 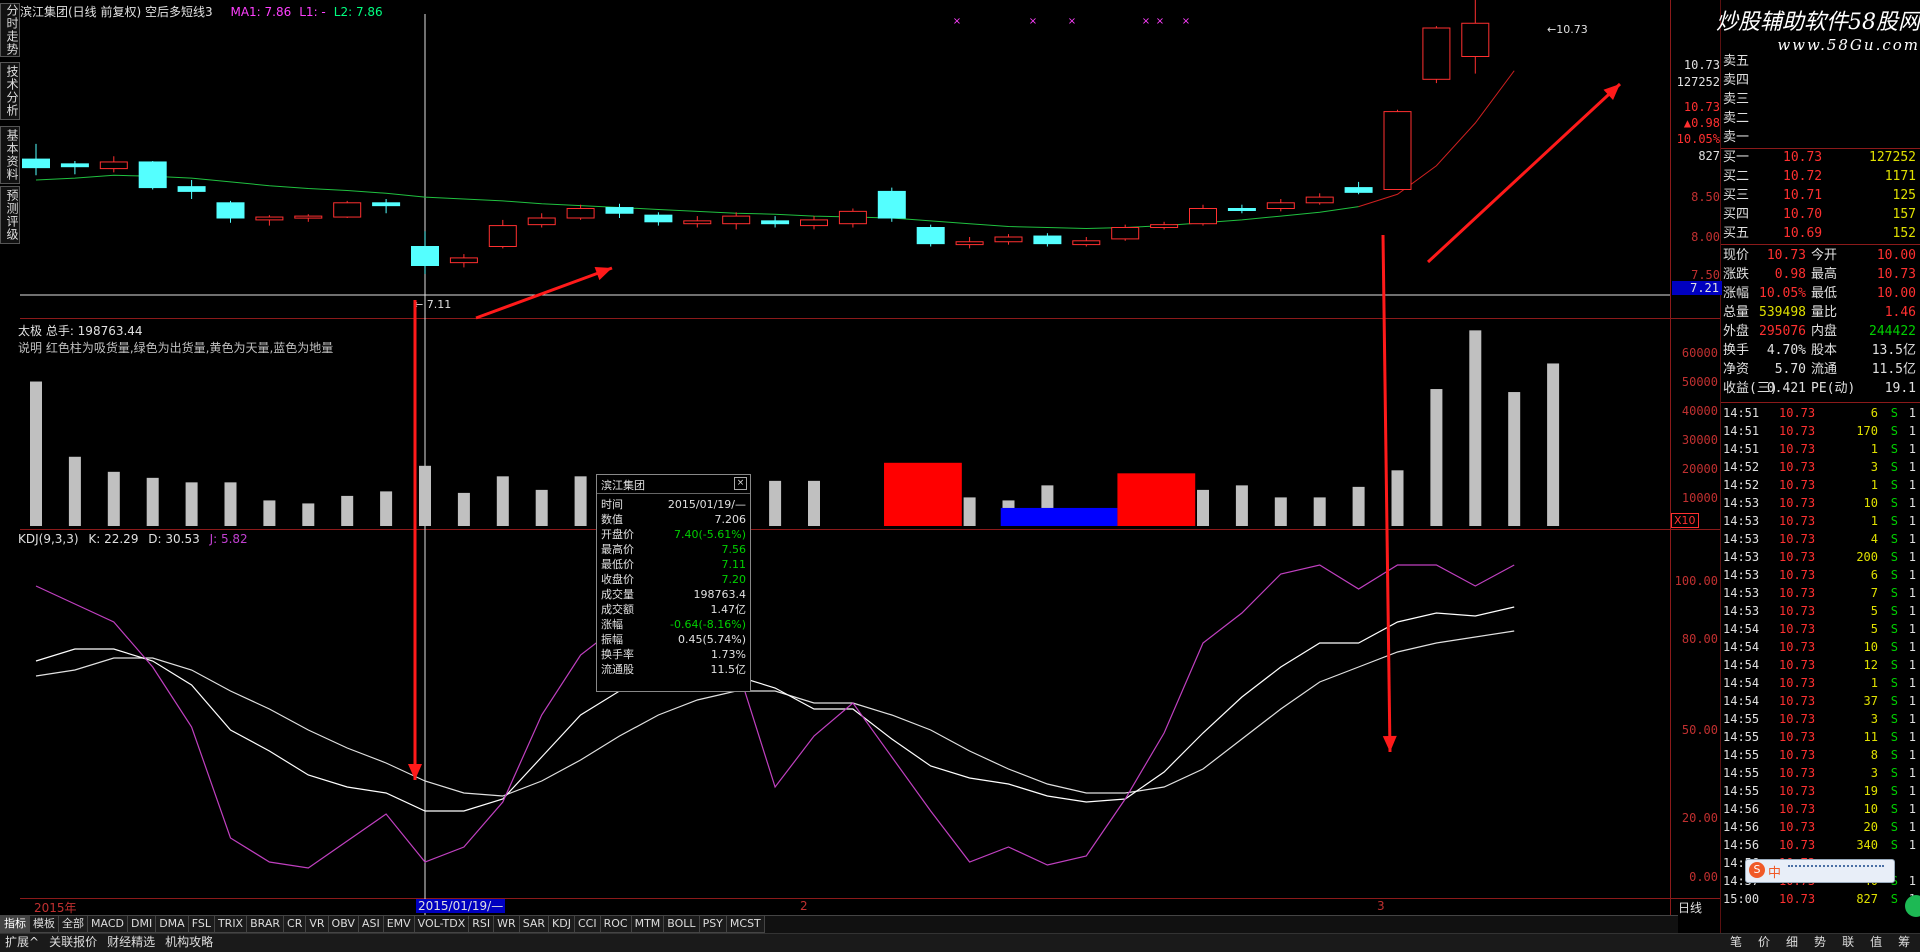 What do you see at coordinates (1736, 942) in the screenshot?
I see `right-footer-tab: 笔` at bounding box center [1736, 942].